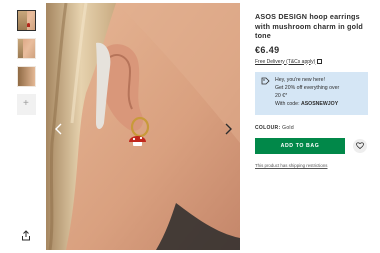 This screenshot has width=380, height=253. I want to click on free-delivery-link: Free Delivery (T&Cs apply), so click(312, 62).